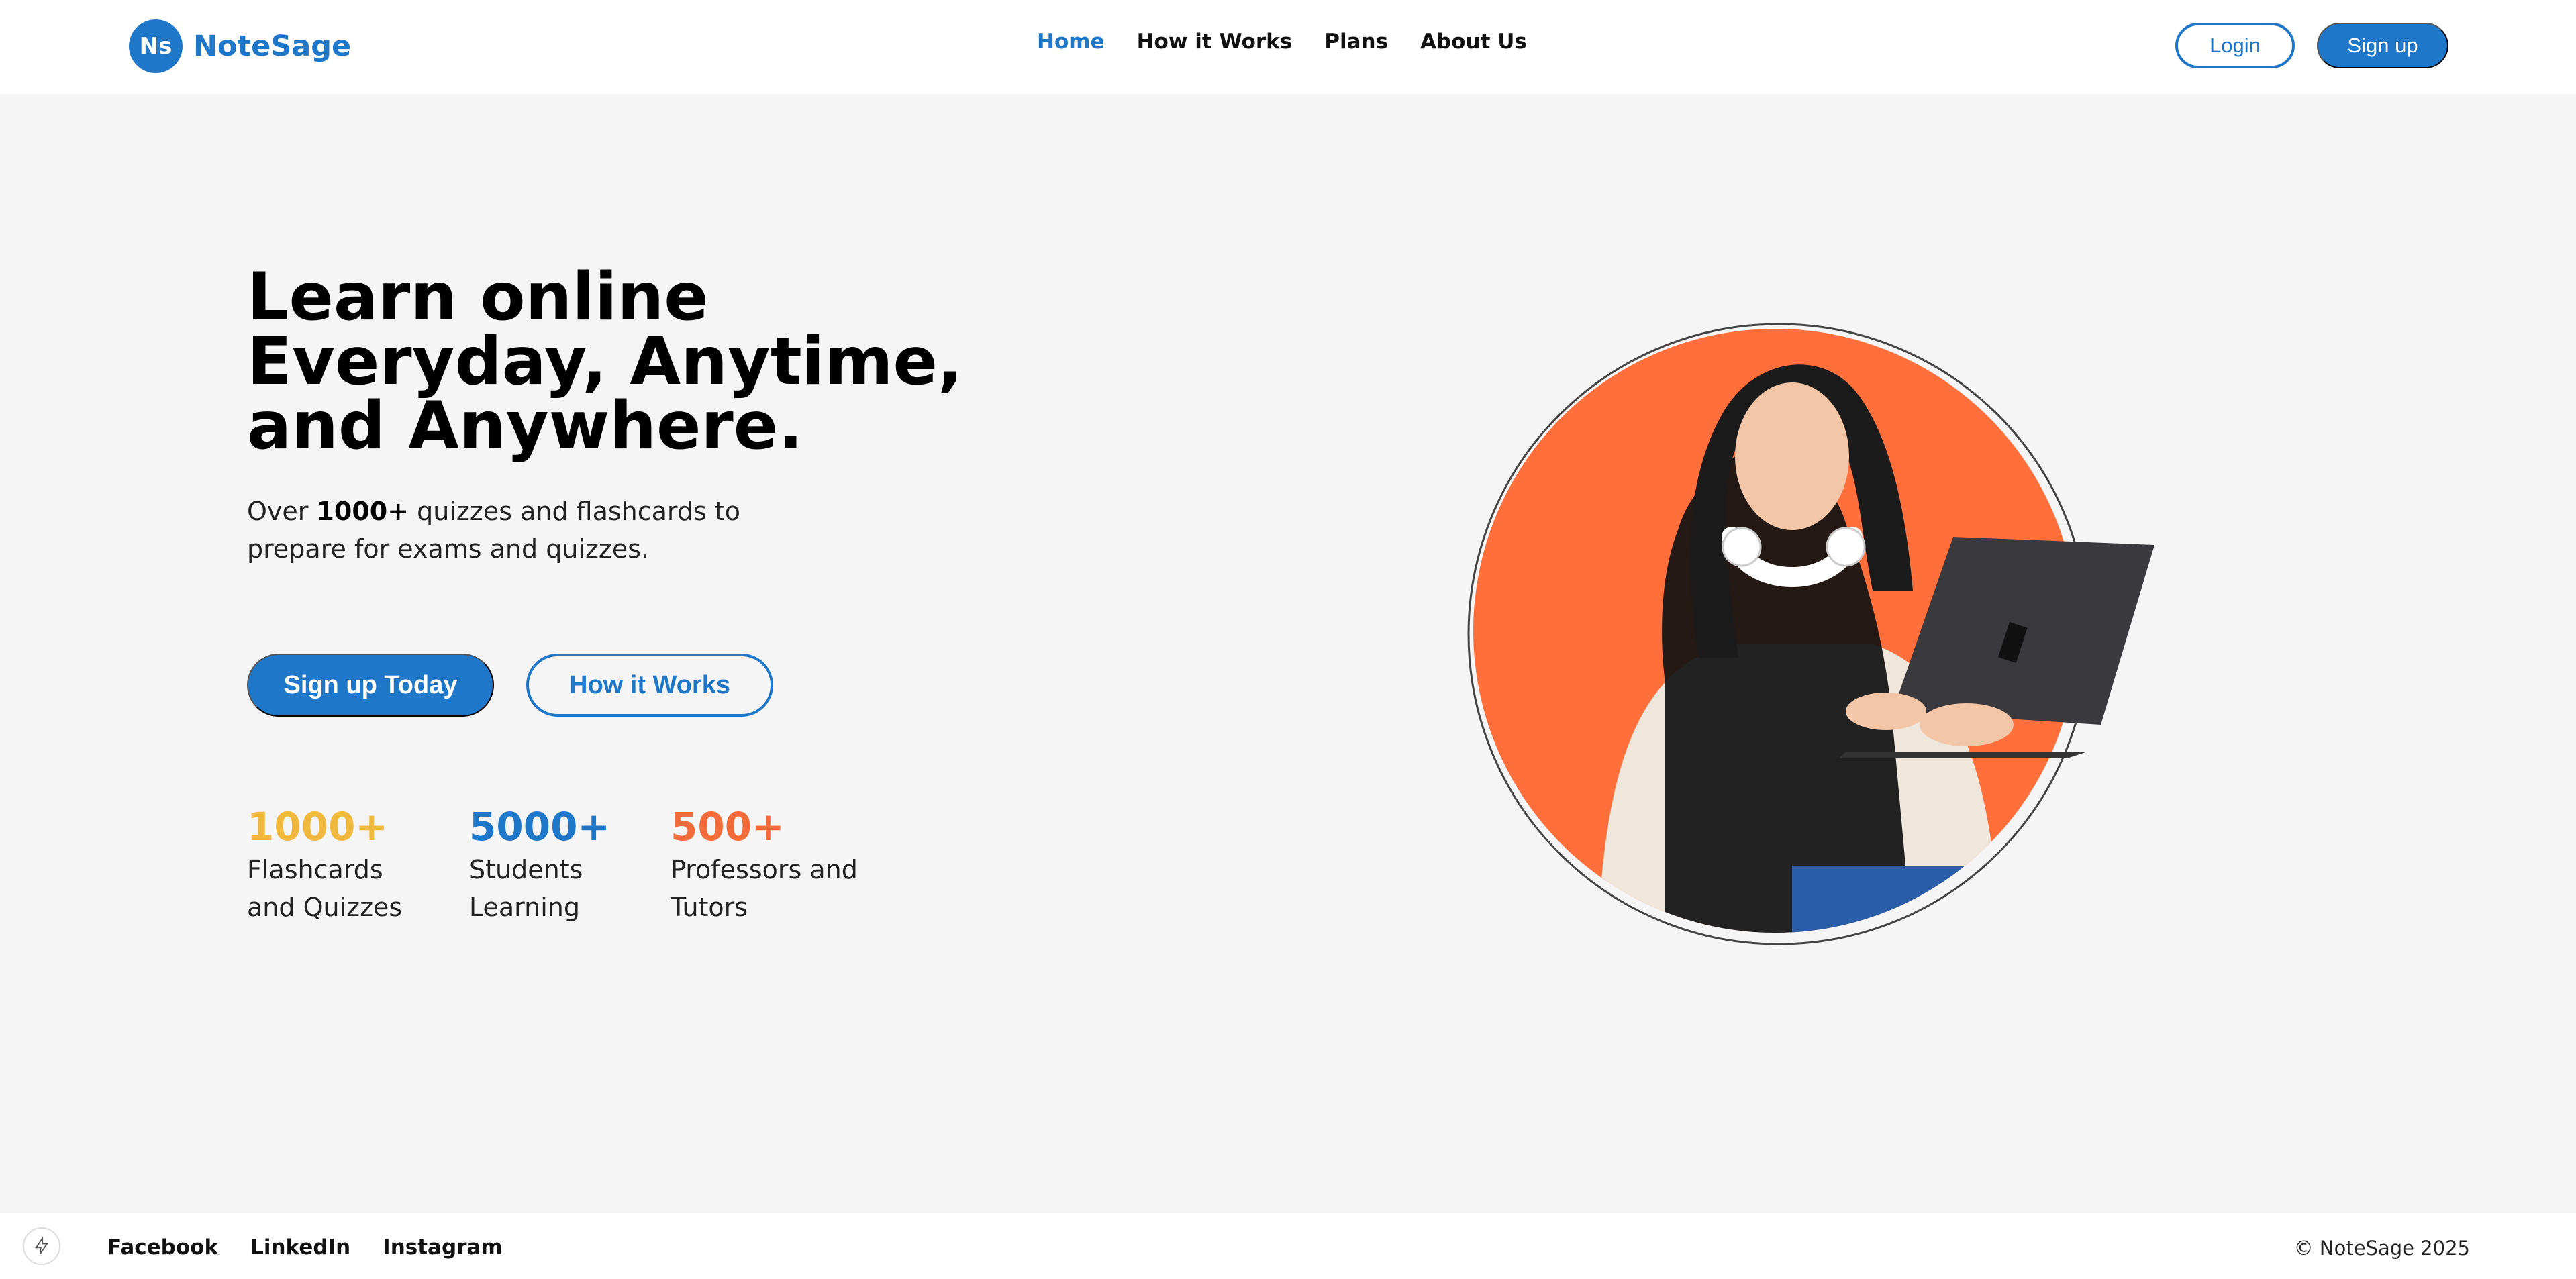  What do you see at coordinates (370, 685) in the screenshot?
I see `signup-today-button: Sign up Today` at bounding box center [370, 685].